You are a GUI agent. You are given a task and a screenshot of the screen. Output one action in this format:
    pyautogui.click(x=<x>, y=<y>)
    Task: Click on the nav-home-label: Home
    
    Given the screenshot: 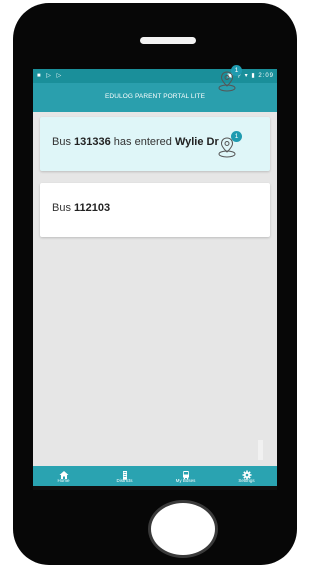 What is the action you would take?
    pyautogui.click(x=63, y=480)
    